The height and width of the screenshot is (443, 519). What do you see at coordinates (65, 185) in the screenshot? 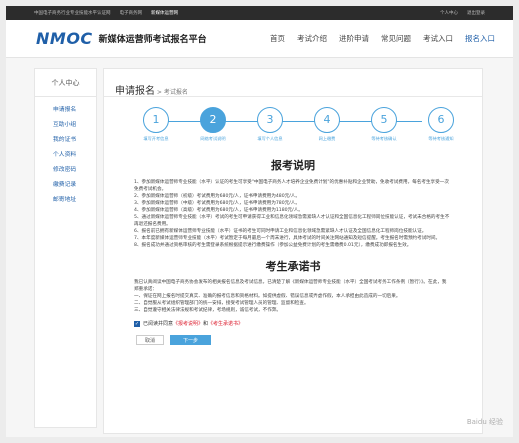
I see `sidebar-item-payments: 缴费记录` at bounding box center [65, 185].